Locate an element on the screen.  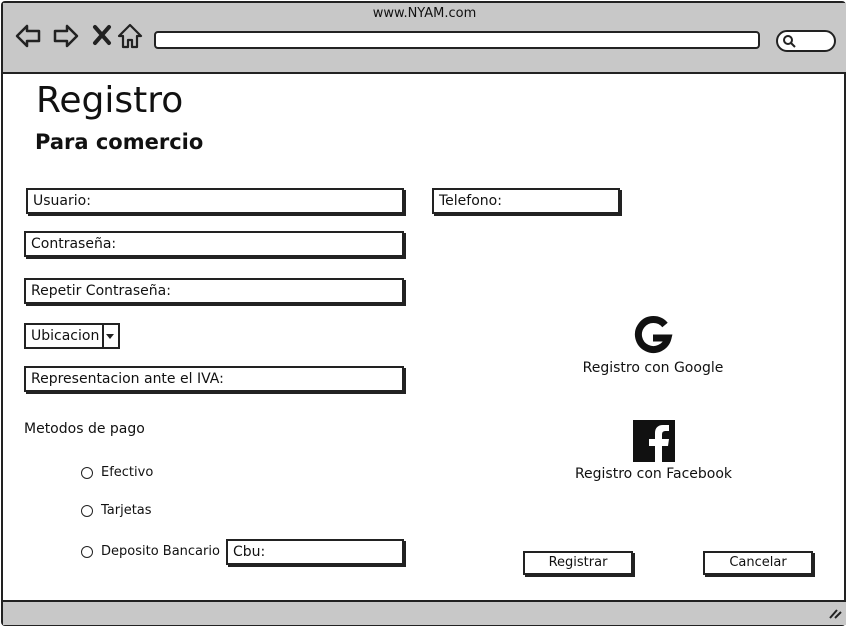
facebook-signup: Registro con Facebook is located at coordinates (653, 451).